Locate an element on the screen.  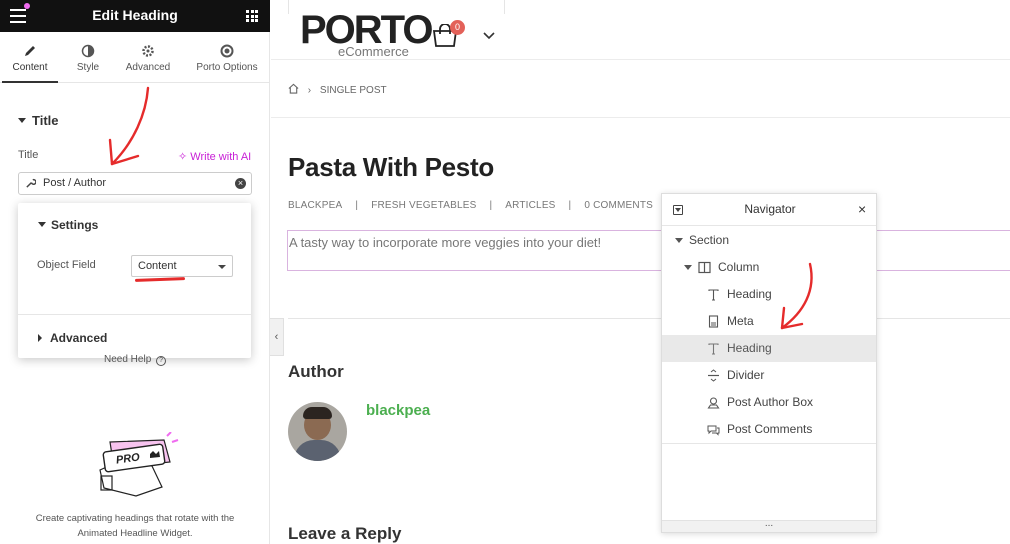
advanced-section-header: Advanced is located at coordinates (72, 338).